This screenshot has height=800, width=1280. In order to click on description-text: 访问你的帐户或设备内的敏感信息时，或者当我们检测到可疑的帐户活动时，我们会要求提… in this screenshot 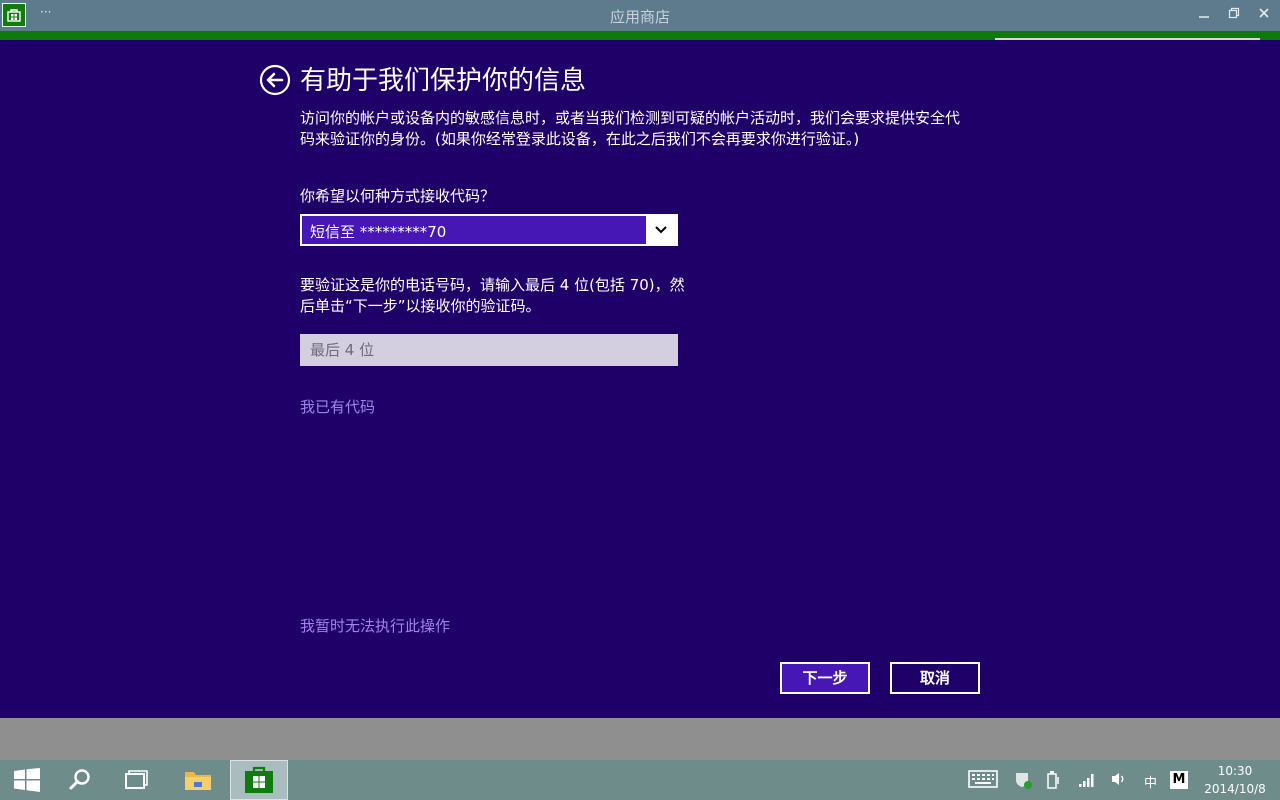, I will do `click(630, 128)`.